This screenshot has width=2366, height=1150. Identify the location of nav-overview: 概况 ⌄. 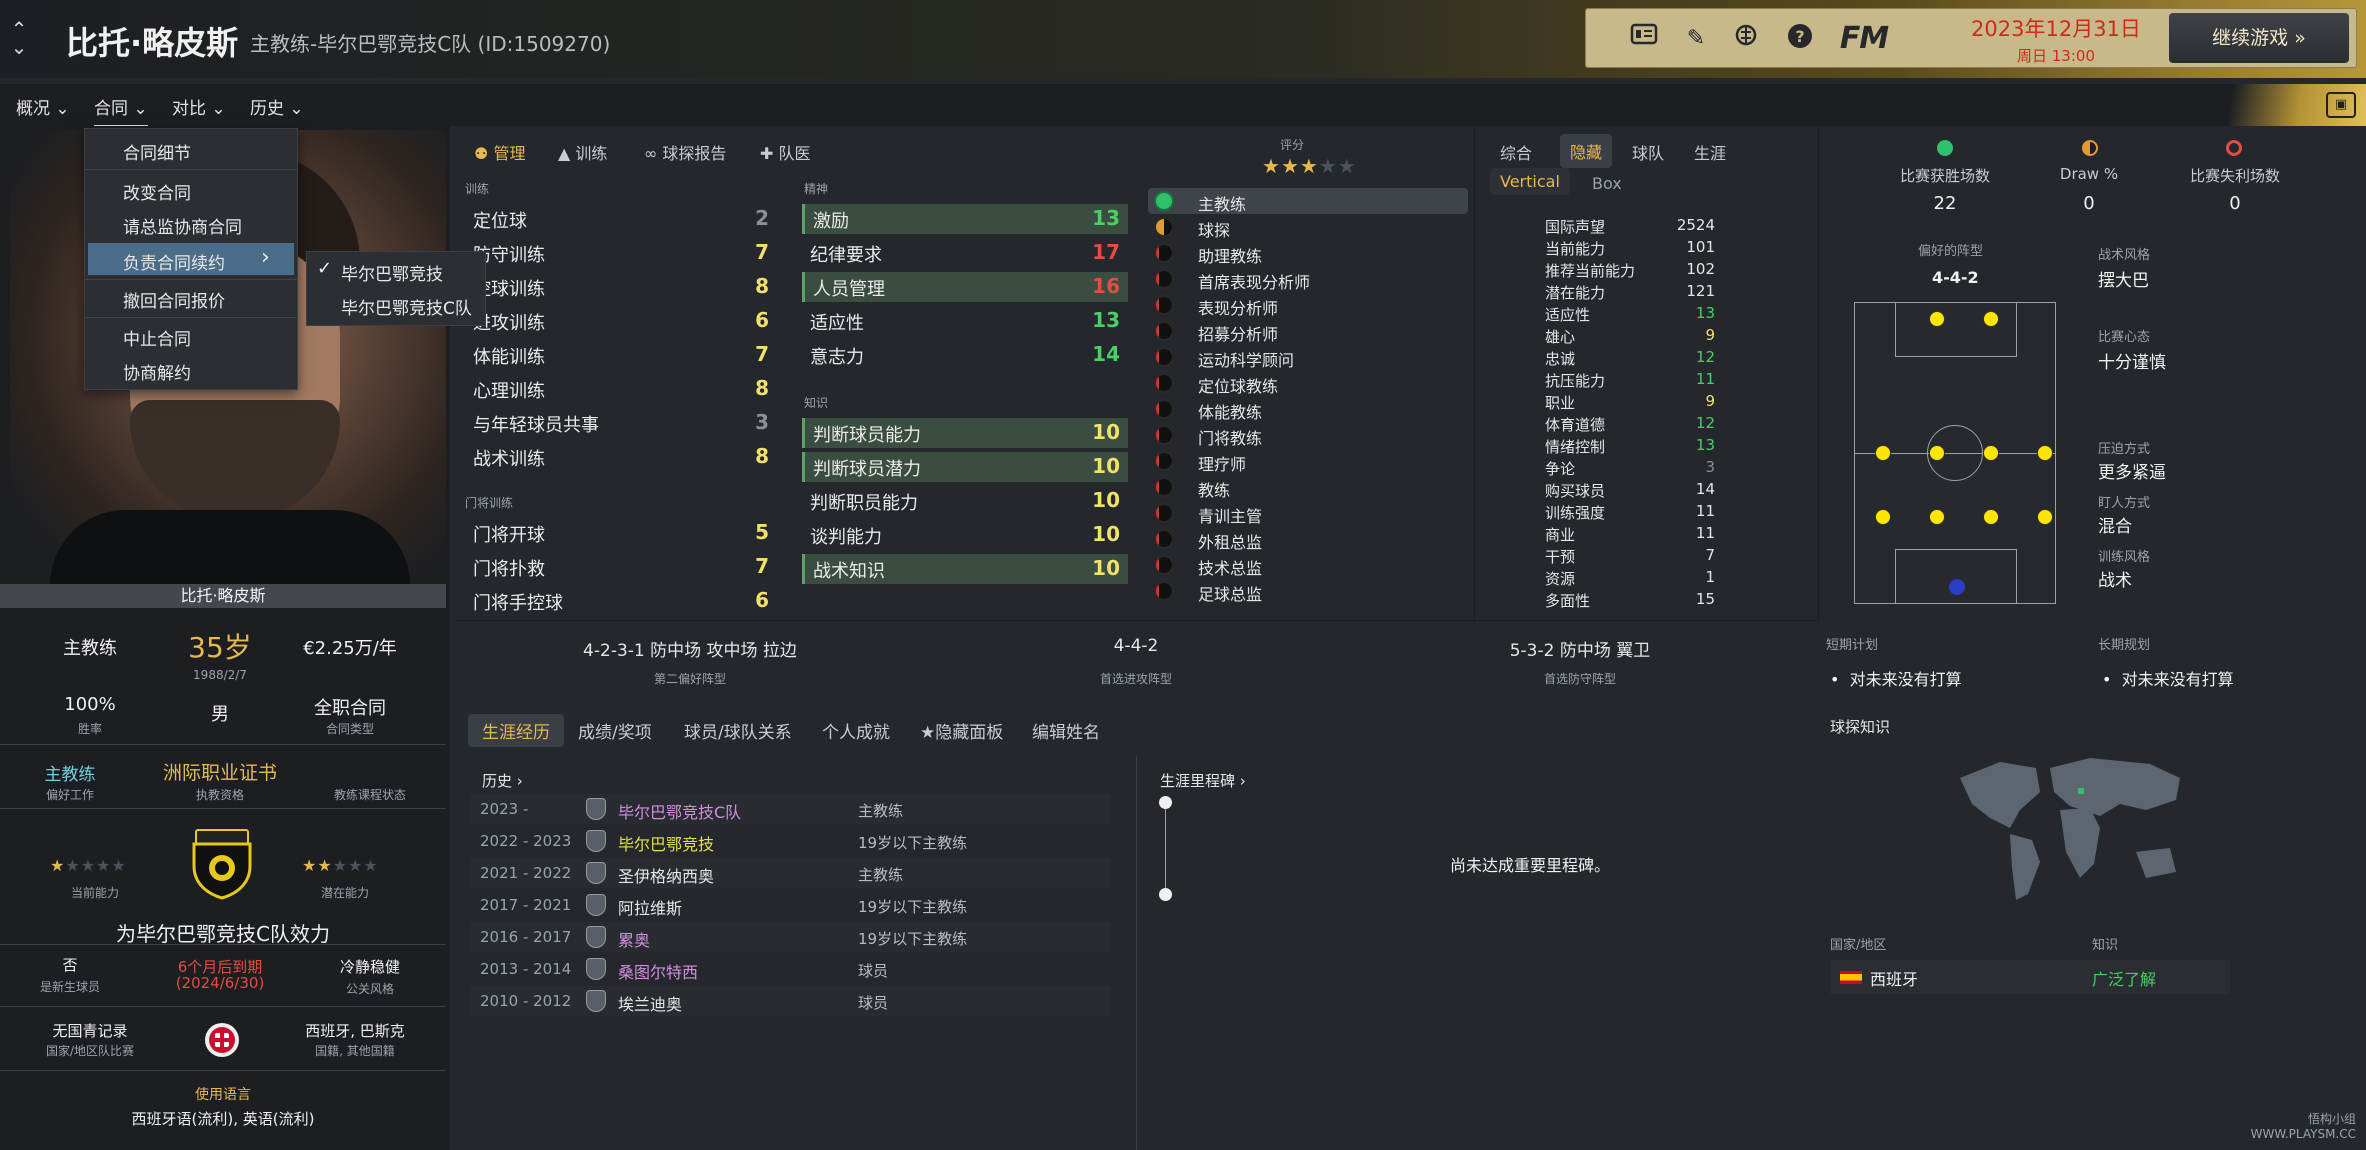
(43, 106).